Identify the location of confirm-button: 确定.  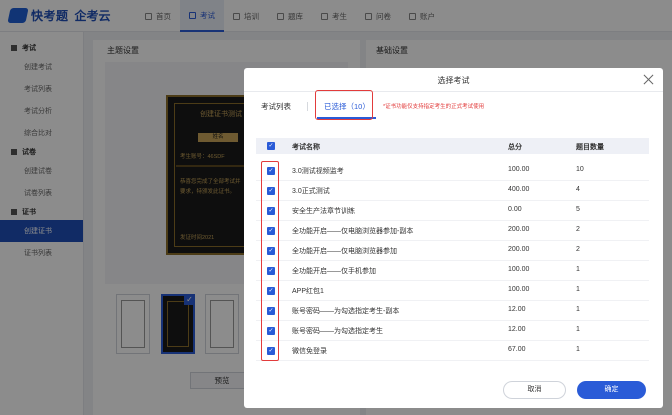
(611, 390).